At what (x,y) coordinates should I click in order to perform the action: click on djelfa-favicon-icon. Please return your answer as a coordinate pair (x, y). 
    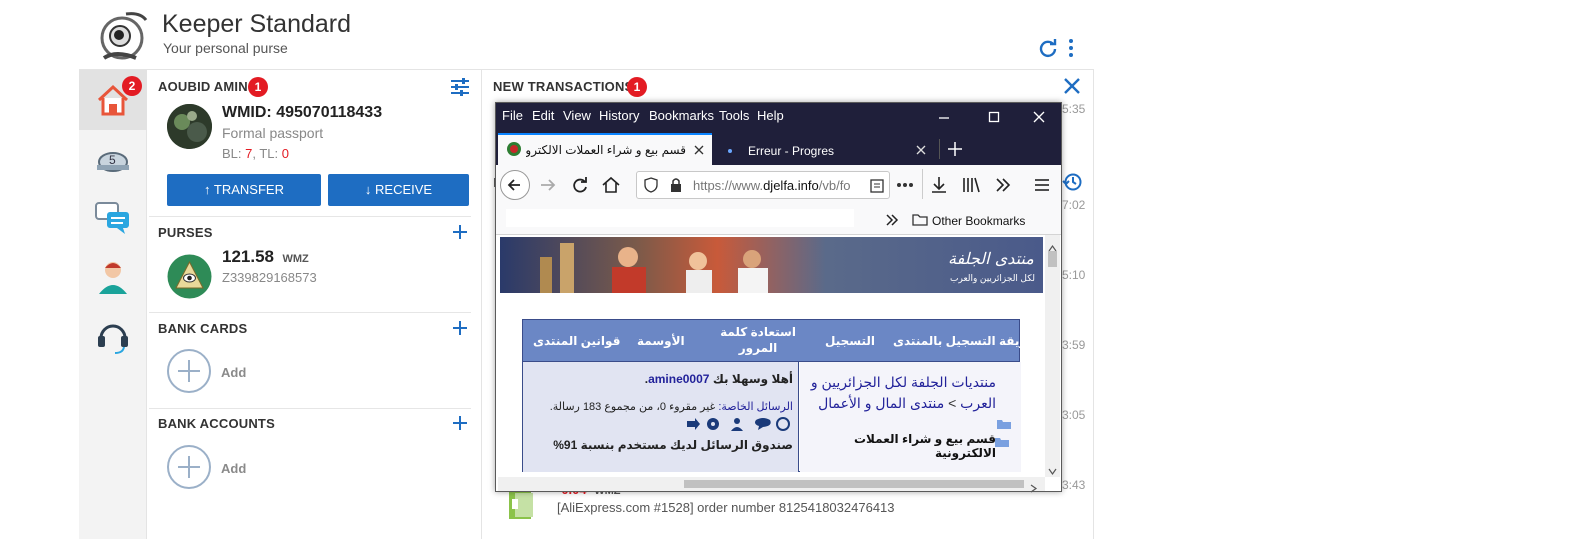
    Looking at the image, I should click on (514, 149).